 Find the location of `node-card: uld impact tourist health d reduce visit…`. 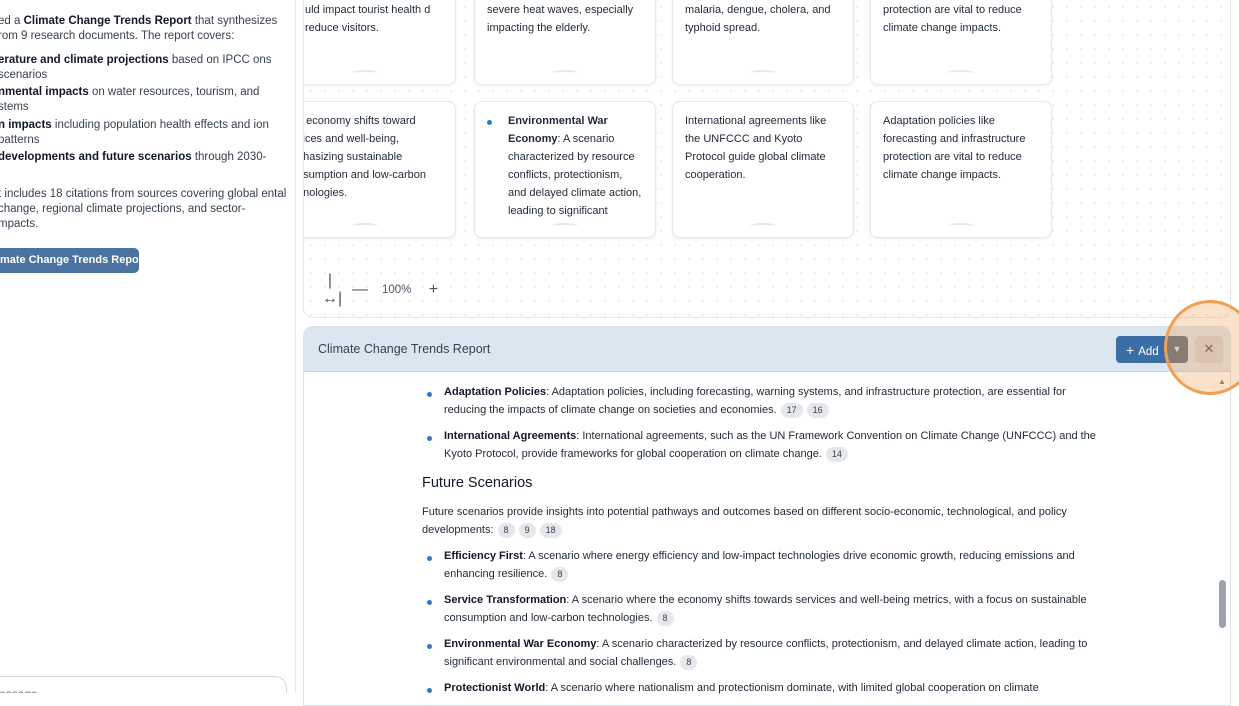

node-card: uld impact tourist health d reduce visit… is located at coordinates (380, 42).